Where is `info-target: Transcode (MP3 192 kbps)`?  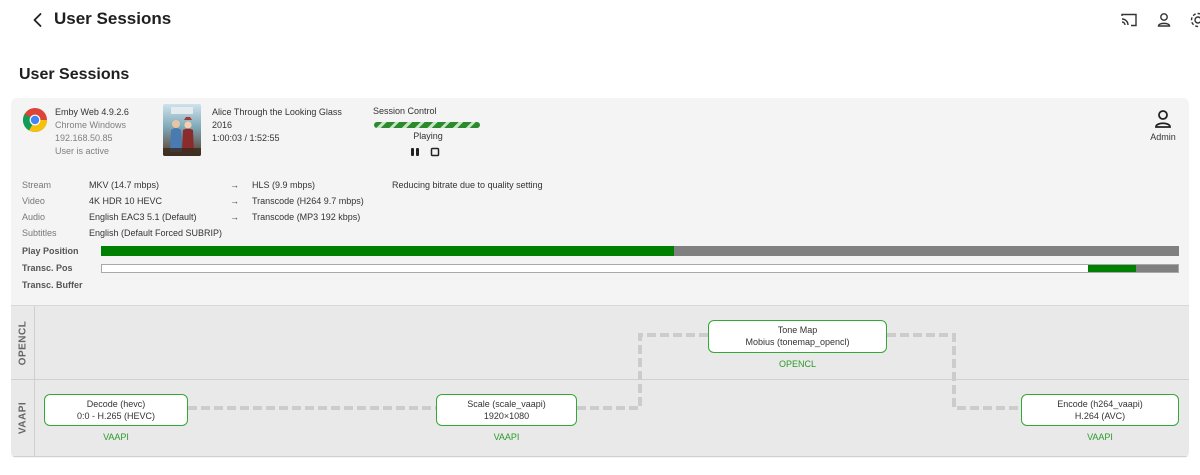 info-target: Transcode (MP3 192 kbps) is located at coordinates (306, 217).